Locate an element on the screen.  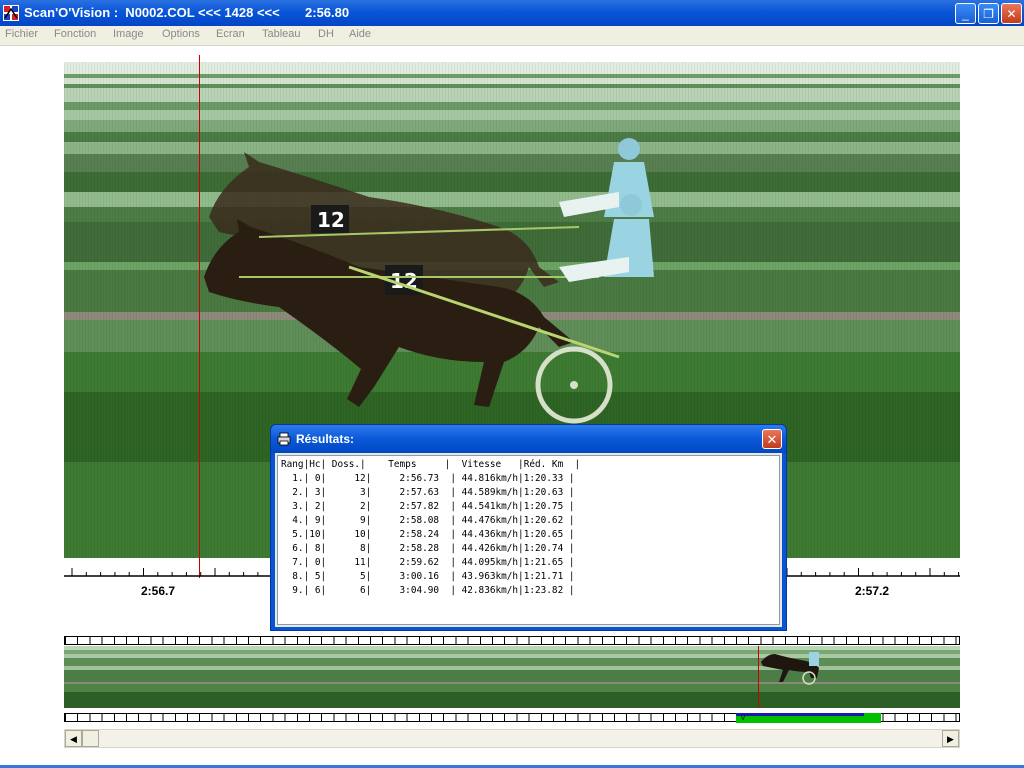
overview-strip is located at coordinates (512, 677).